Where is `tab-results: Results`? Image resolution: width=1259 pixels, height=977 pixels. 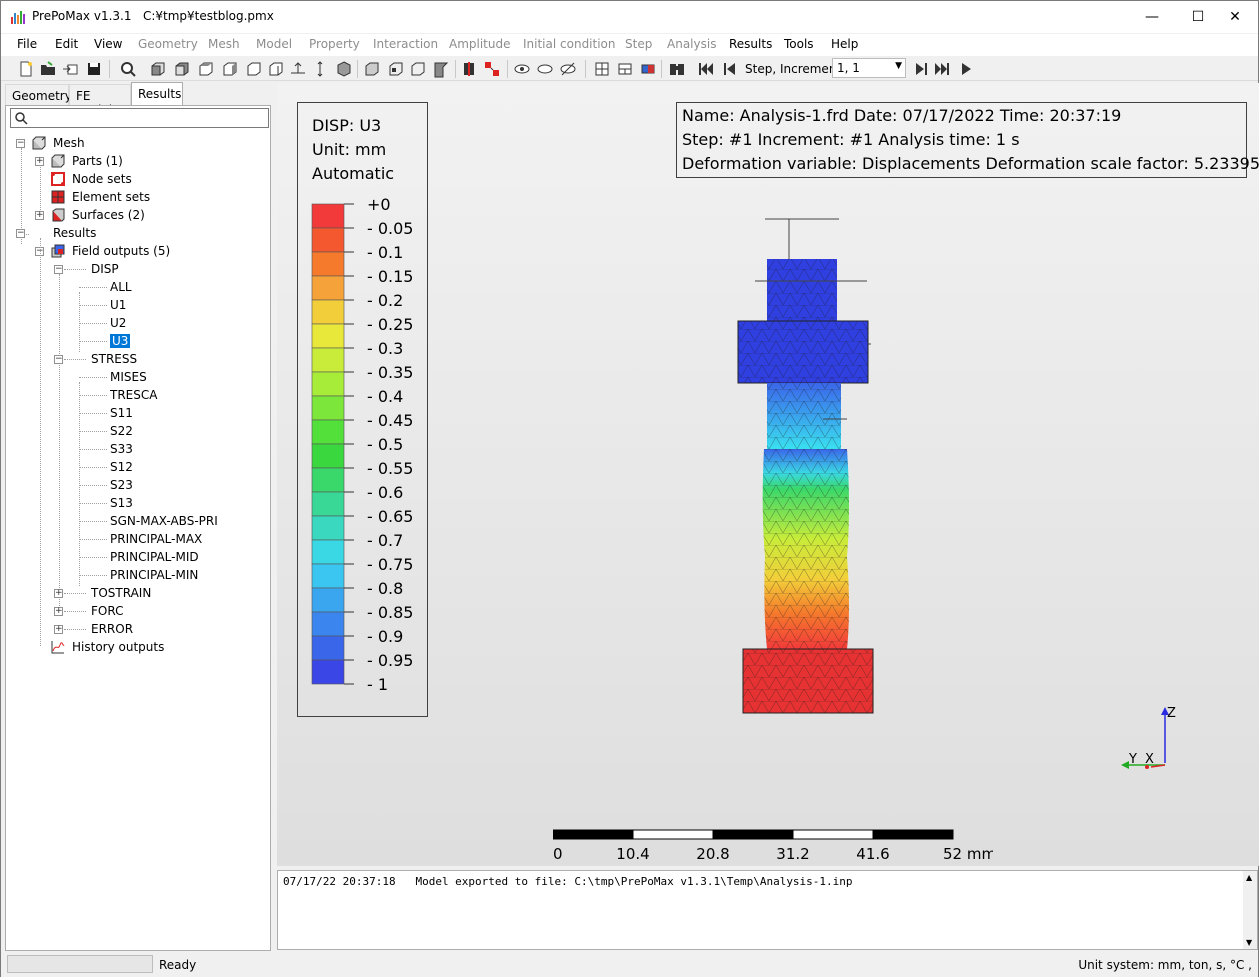 tab-results: Results is located at coordinates (157, 94).